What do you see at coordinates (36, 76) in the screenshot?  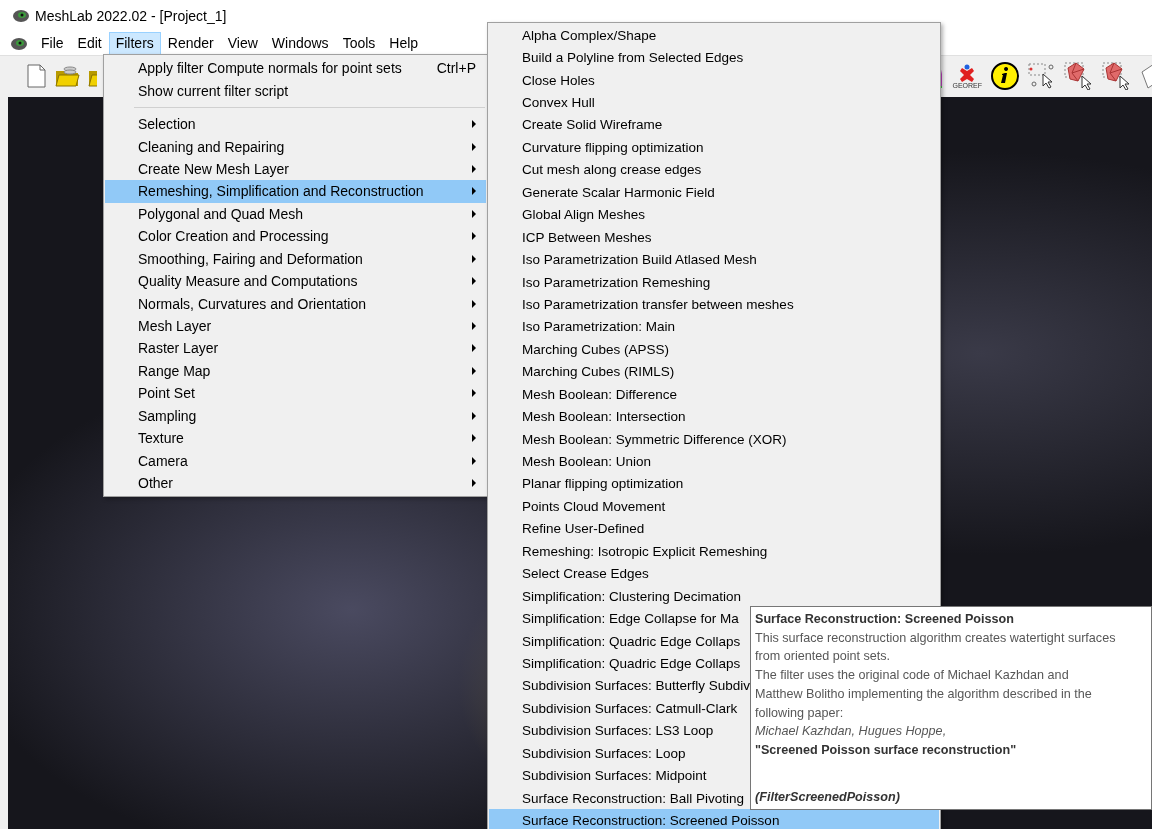 I see `new-document-icon` at bounding box center [36, 76].